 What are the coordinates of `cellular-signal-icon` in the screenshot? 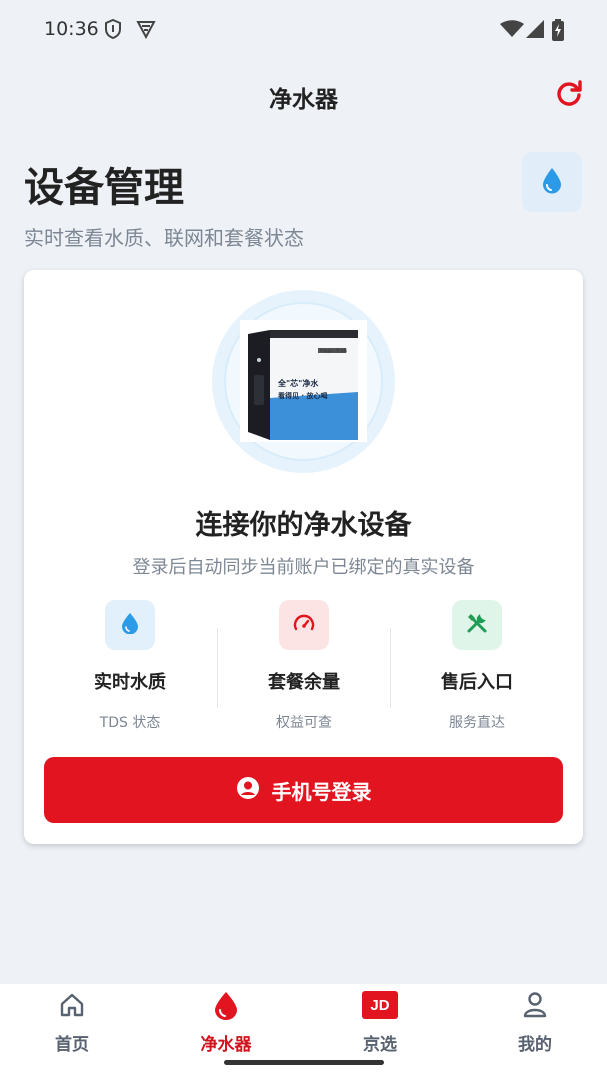 It's located at (535, 31).